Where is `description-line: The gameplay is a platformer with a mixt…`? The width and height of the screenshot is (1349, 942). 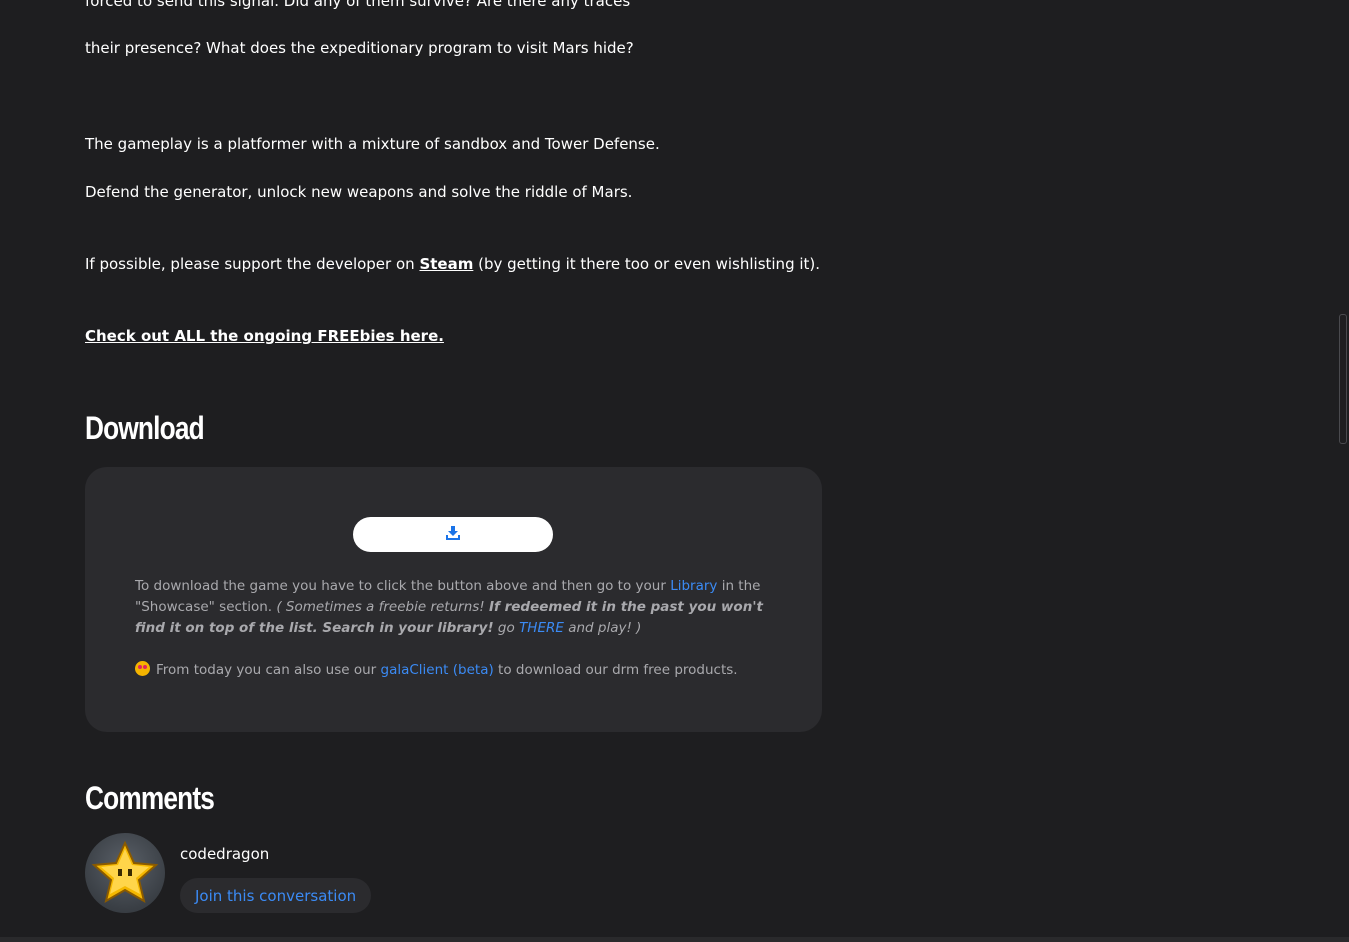
description-line: The gameplay is a platformer with a mixt… is located at coordinates (372, 144).